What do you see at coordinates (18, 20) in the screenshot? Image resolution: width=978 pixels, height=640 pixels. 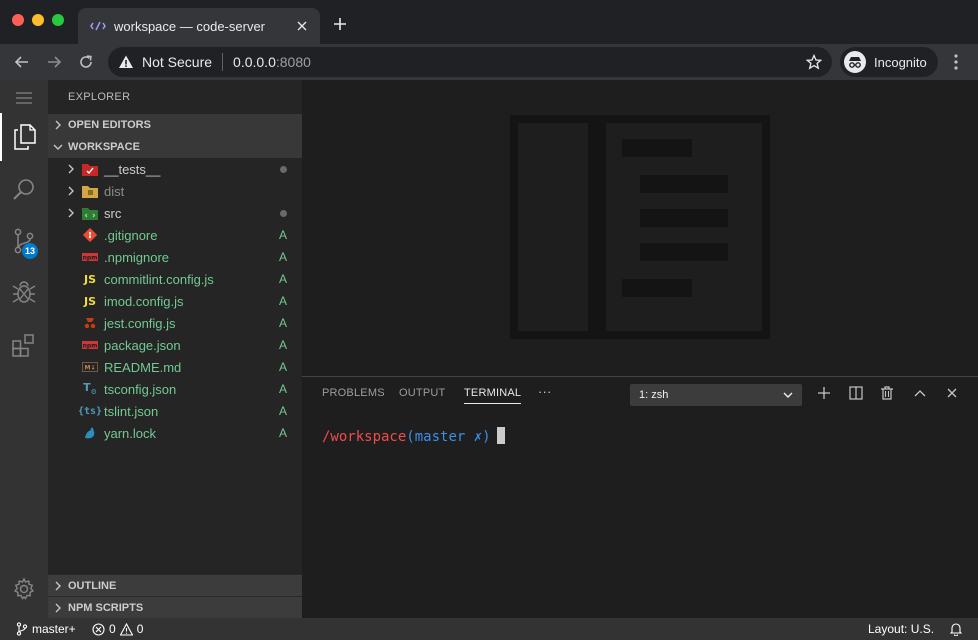 I see `close-window-button` at bounding box center [18, 20].